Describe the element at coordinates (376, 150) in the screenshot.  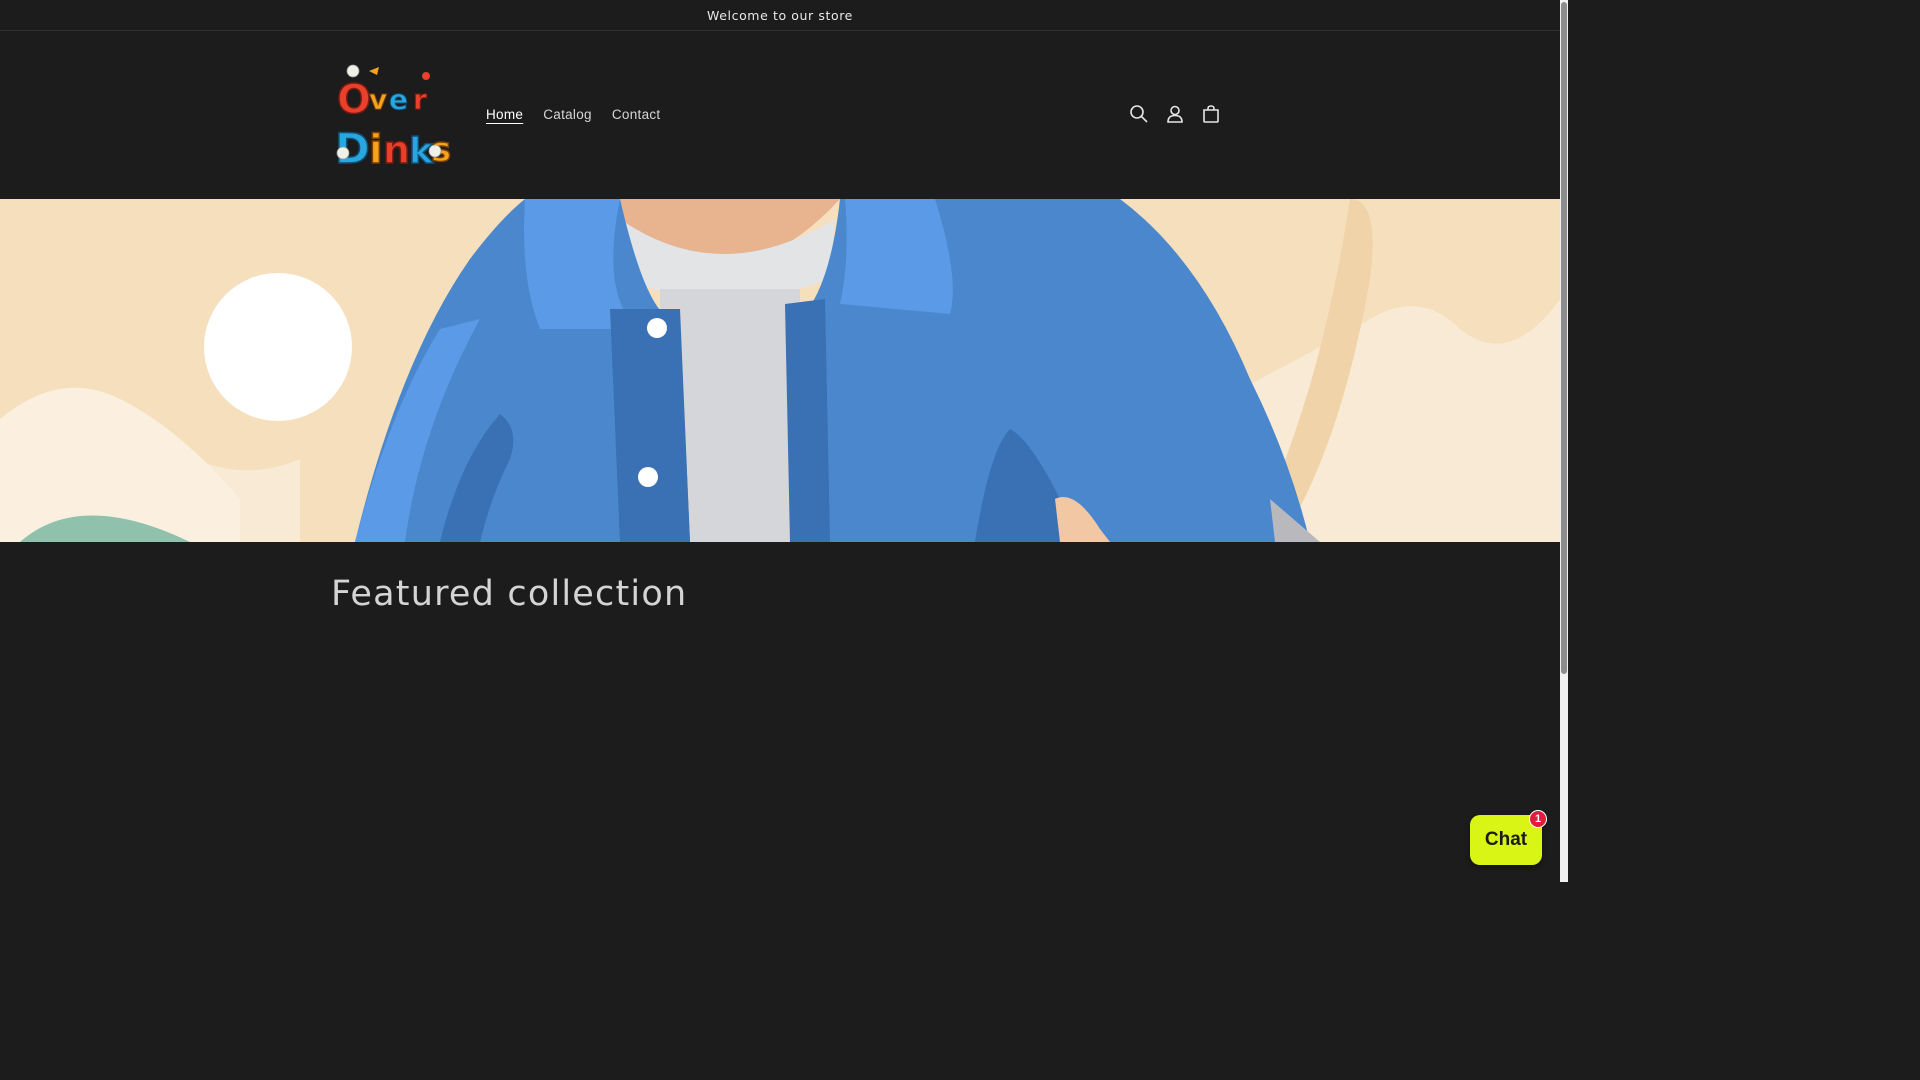
I see `svg-text: i` at that location.